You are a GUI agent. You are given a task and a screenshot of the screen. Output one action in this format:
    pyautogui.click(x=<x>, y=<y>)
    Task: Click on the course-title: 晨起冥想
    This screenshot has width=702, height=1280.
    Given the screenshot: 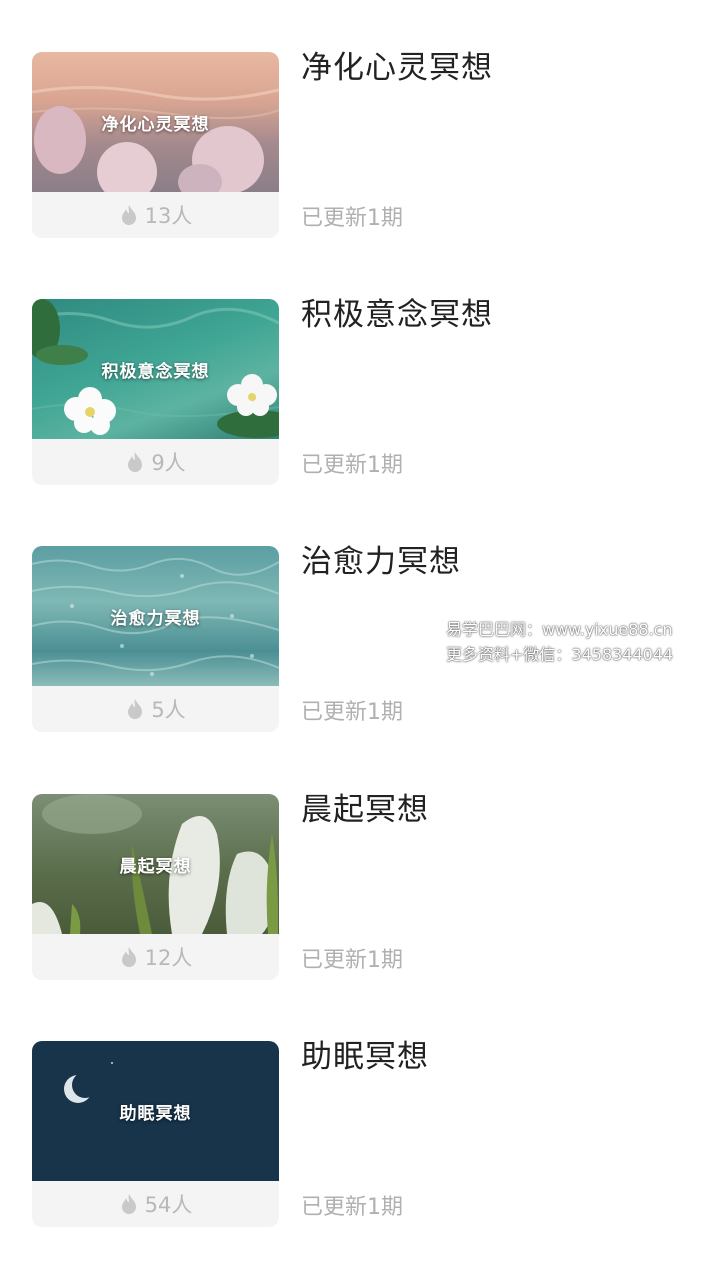 What is the action you would take?
    pyautogui.click(x=365, y=810)
    